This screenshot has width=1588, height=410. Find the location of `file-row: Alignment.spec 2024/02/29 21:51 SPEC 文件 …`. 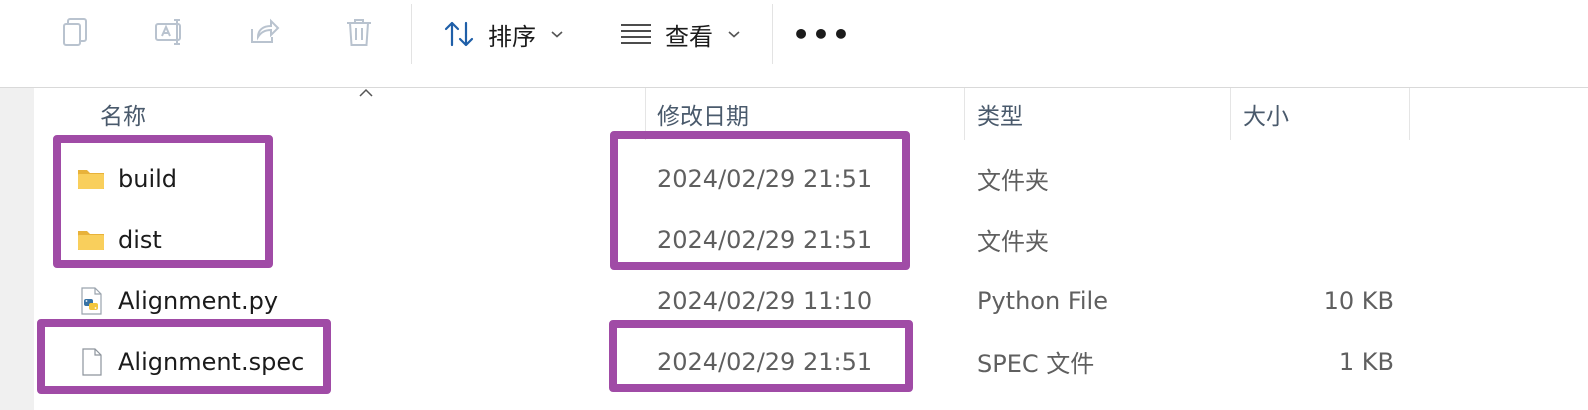

file-row: Alignment.spec 2024/02/29 21:51 SPEC 文件 … is located at coordinates (811, 361).